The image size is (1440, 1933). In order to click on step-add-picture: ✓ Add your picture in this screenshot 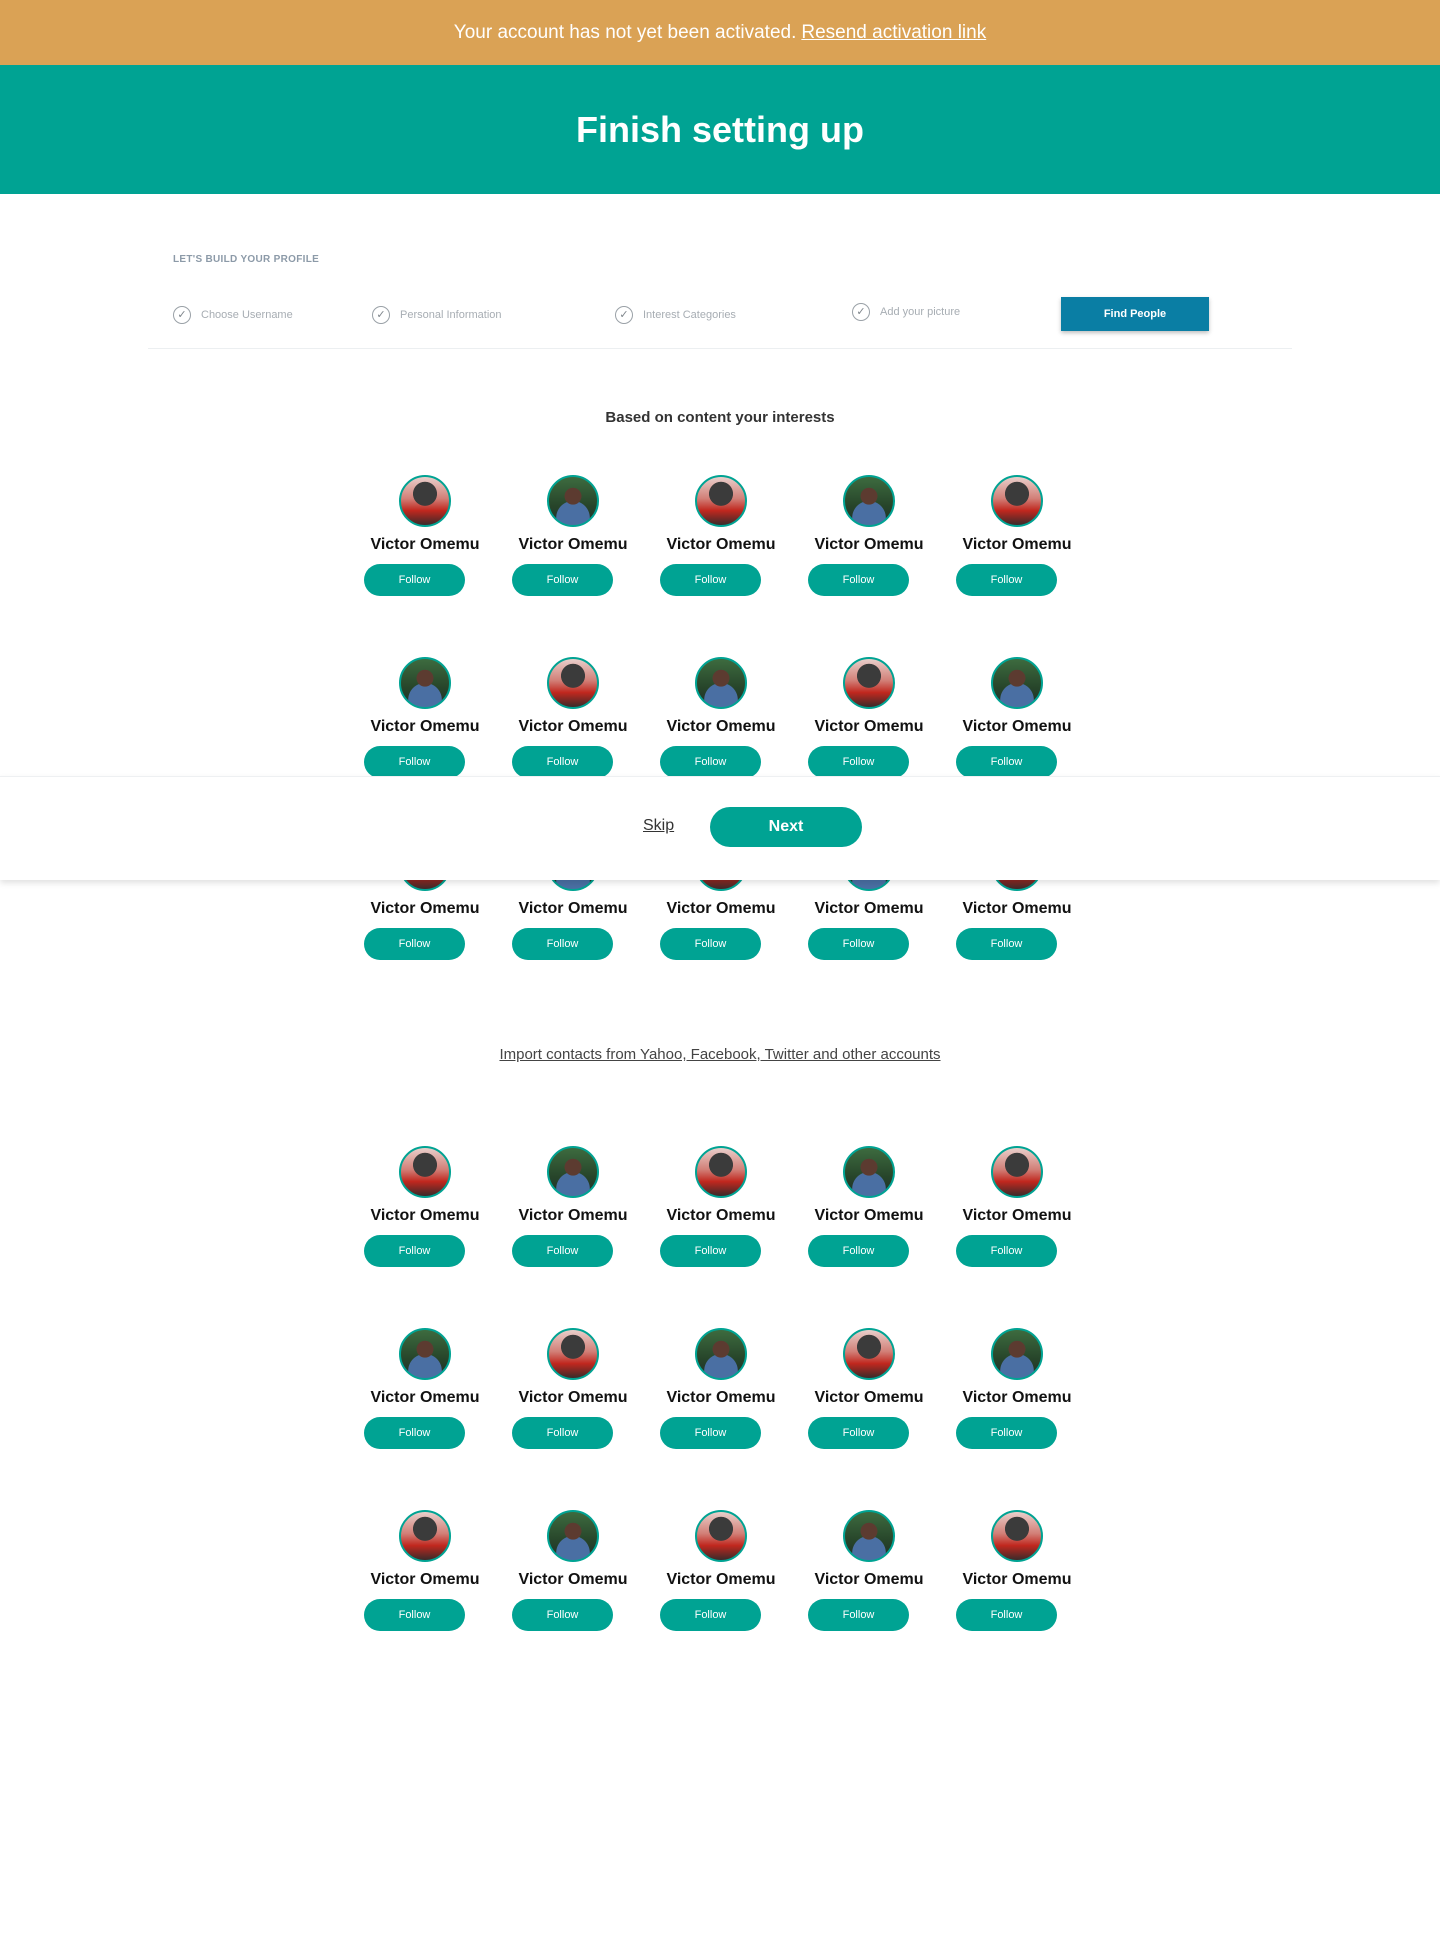, I will do `click(906, 312)`.